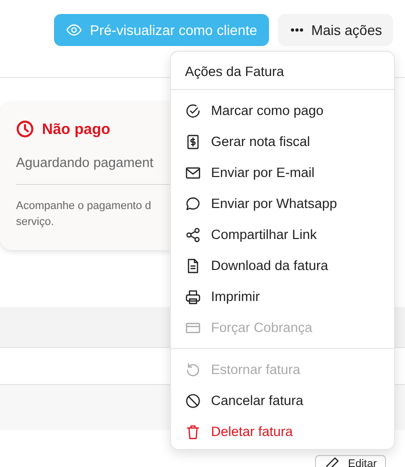 Image resolution: width=405 pixels, height=467 pixels. Describe the element at coordinates (193, 142) in the screenshot. I see `dollar-receipt-icon` at that location.